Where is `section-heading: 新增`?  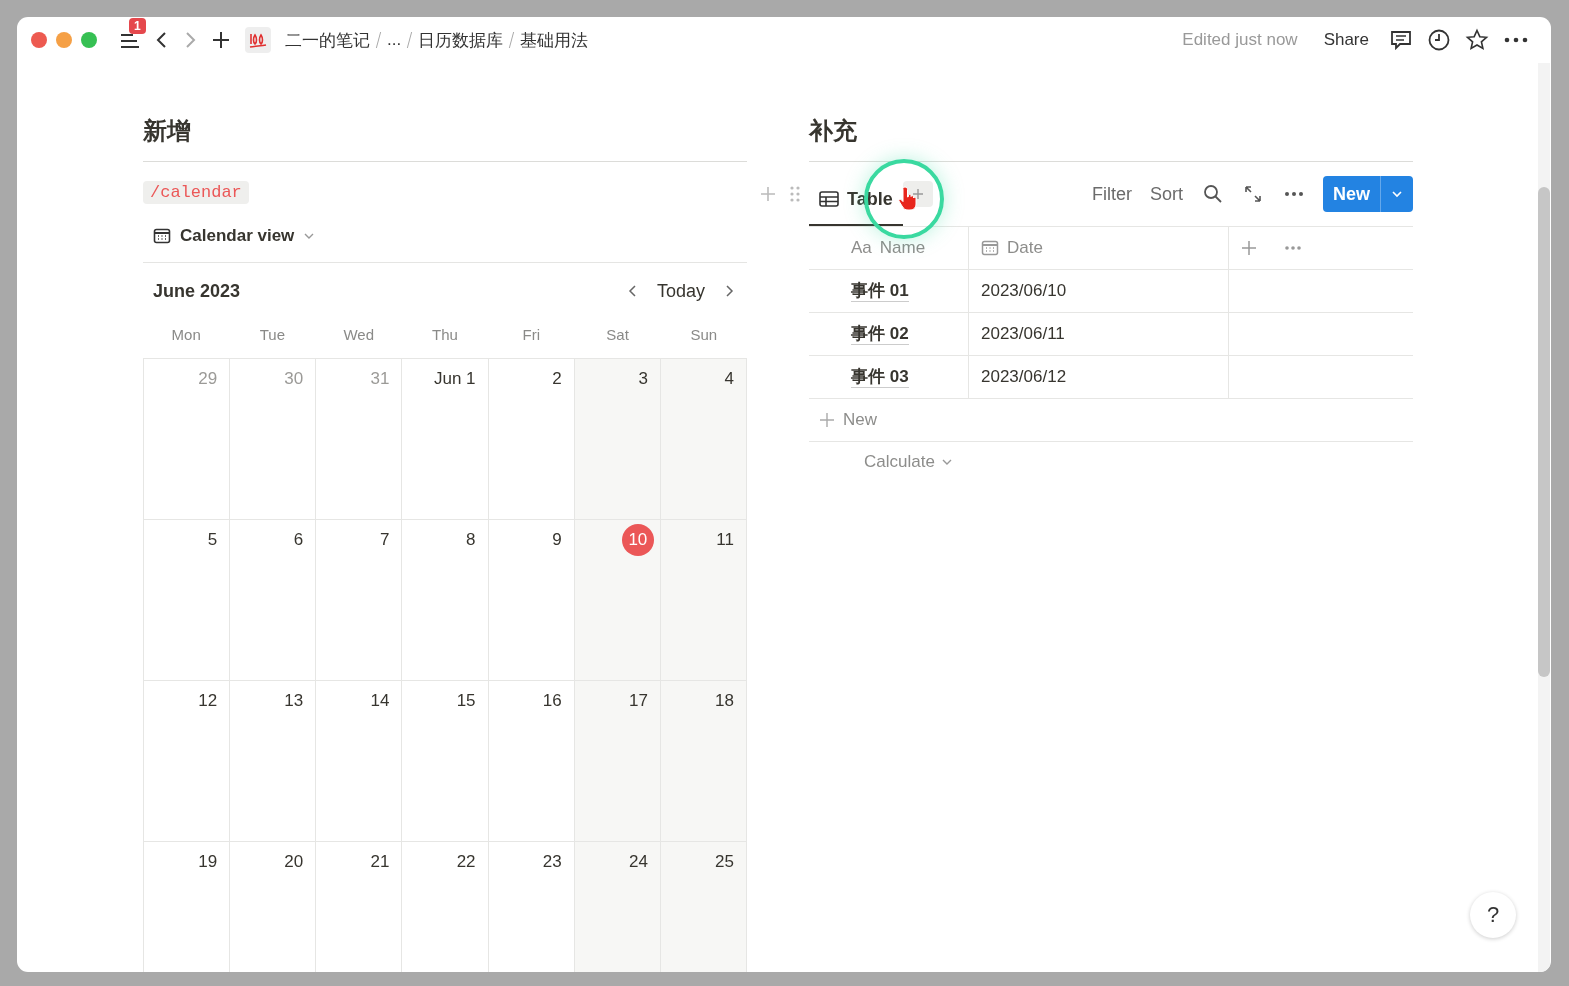 section-heading: 新增 is located at coordinates (445, 138).